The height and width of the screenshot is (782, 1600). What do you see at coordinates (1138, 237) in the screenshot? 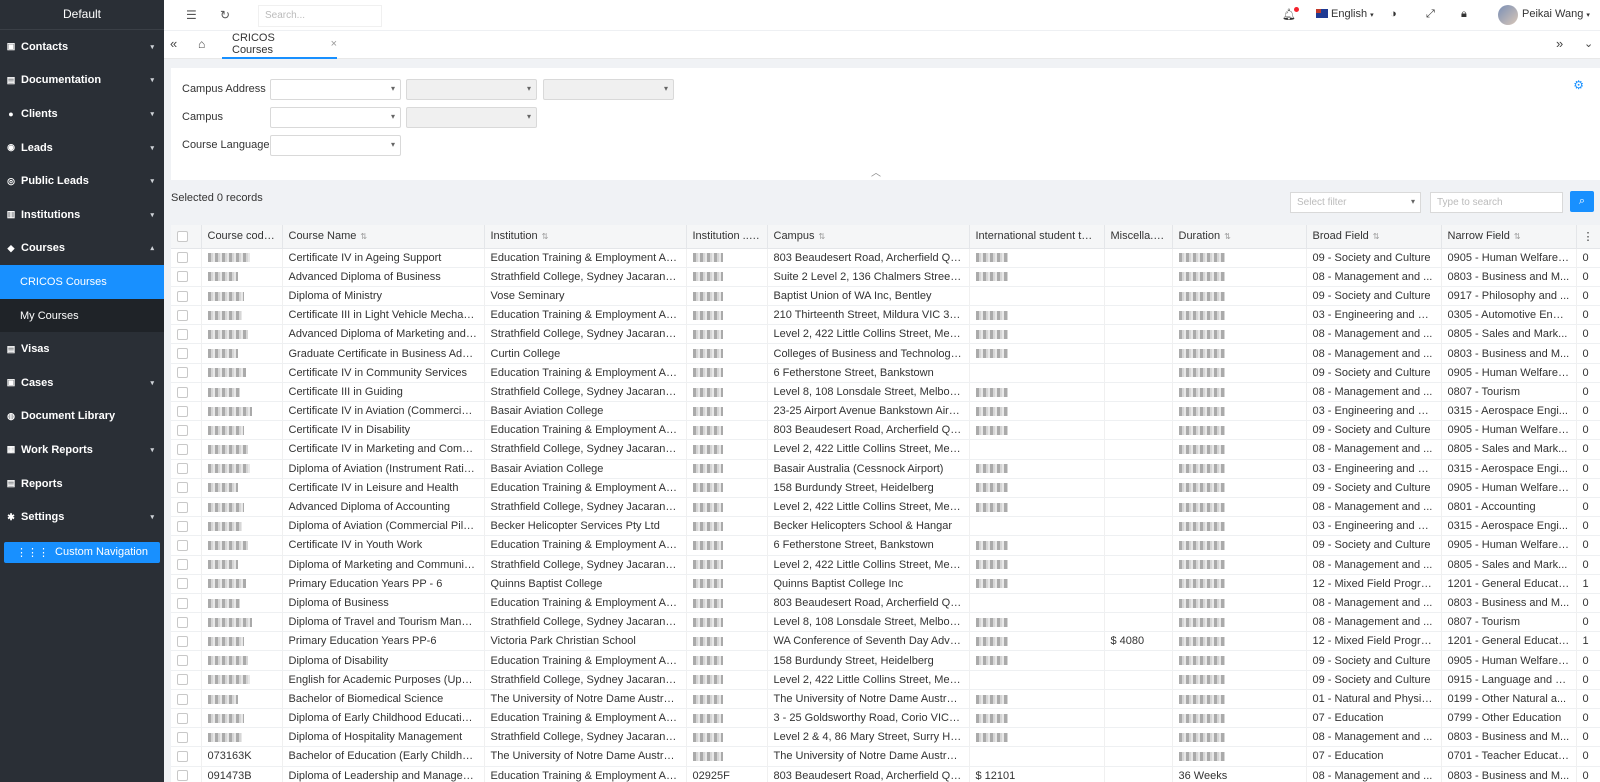
I see `column-header: Miscella... ⇅` at bounding box center [1138, 237].